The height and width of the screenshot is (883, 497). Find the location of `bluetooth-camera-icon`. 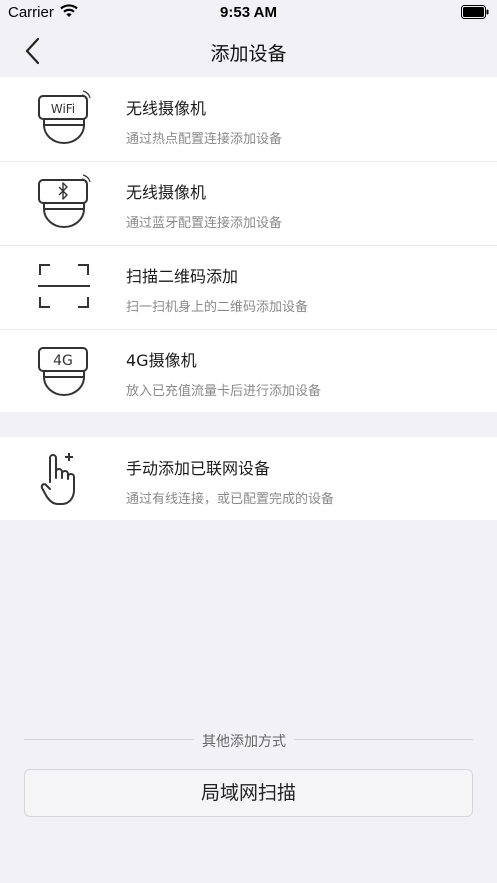

bluetooth-camera-icon is located at coordinates (64, 201).